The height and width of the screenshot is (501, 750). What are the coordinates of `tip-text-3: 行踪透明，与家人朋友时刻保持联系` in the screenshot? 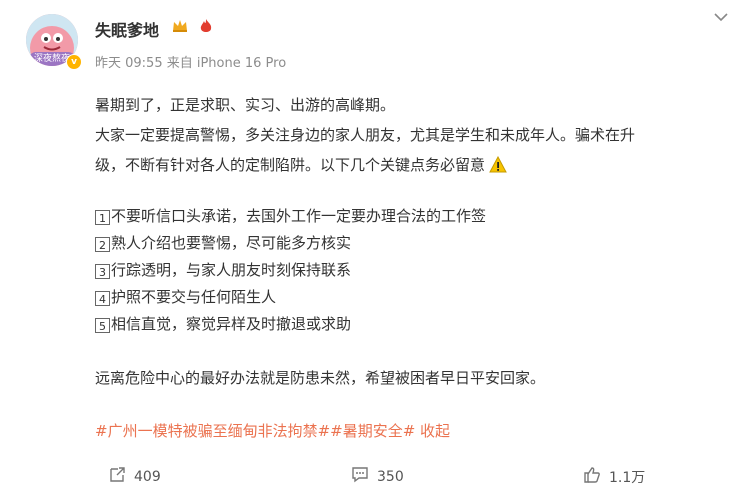 It's located at (231, 270).